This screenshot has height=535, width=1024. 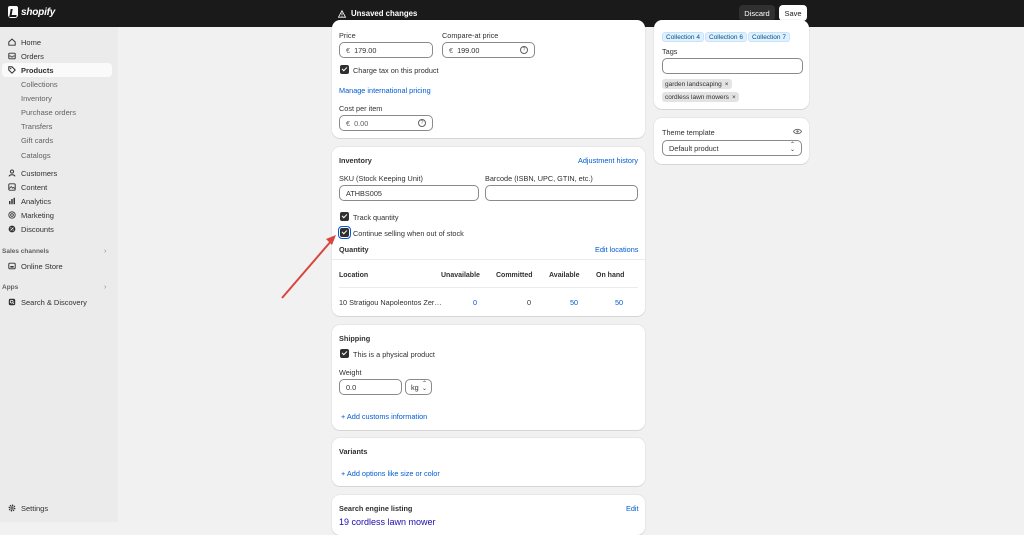 I want to click on theme-template-card: Theme template Default product ⌃ ⌄, so click(x=731, y=141).